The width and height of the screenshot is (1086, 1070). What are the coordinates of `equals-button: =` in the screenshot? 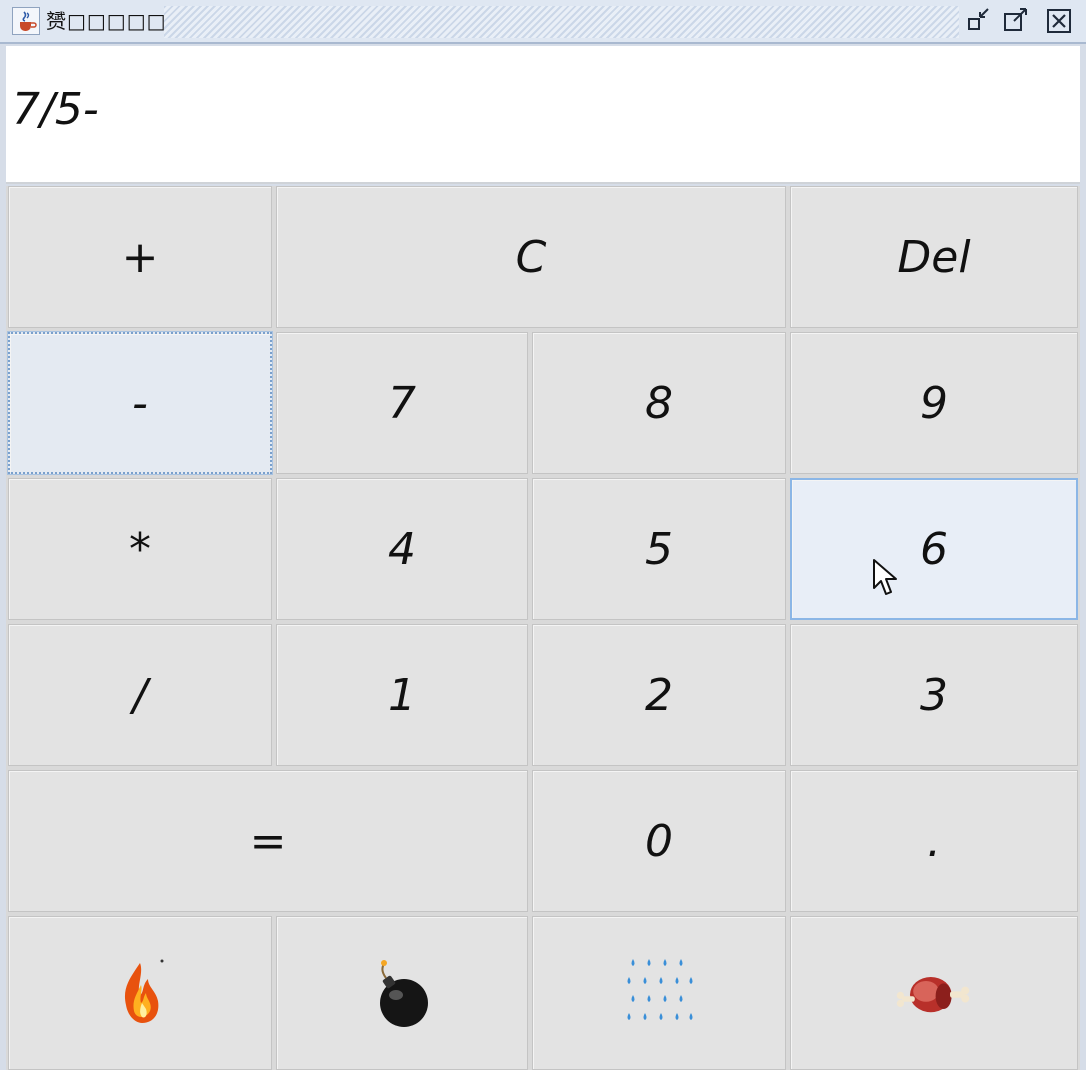 It's located at (268, 841).